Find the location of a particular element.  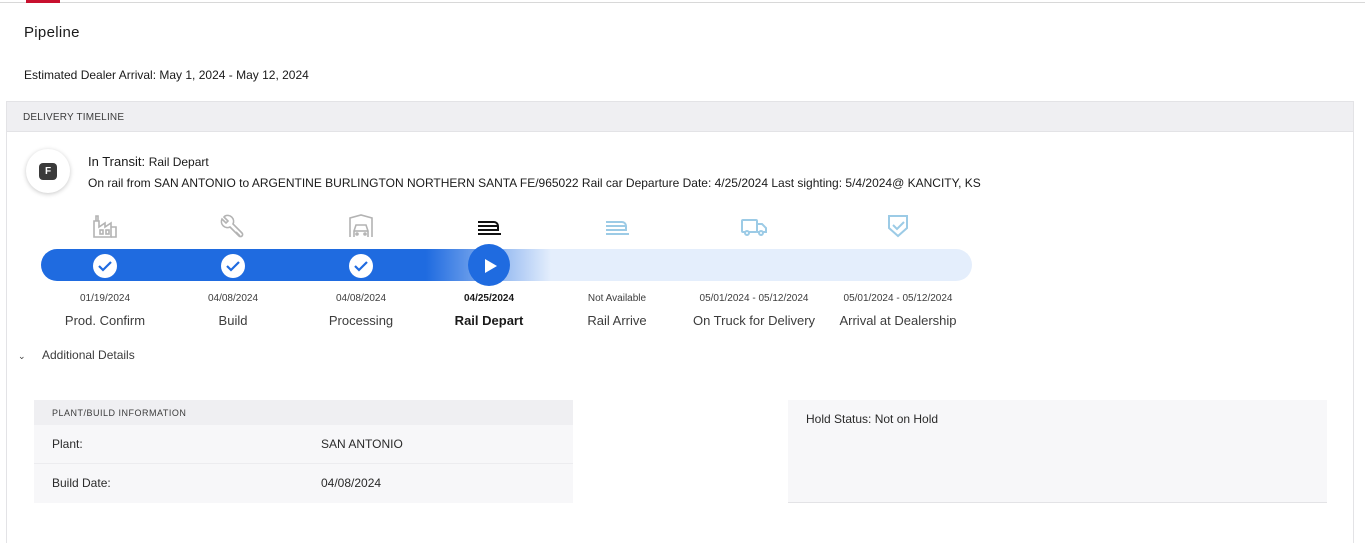

hold-status: Hold Status: Not on Hold is located at coordinates (872, 419).